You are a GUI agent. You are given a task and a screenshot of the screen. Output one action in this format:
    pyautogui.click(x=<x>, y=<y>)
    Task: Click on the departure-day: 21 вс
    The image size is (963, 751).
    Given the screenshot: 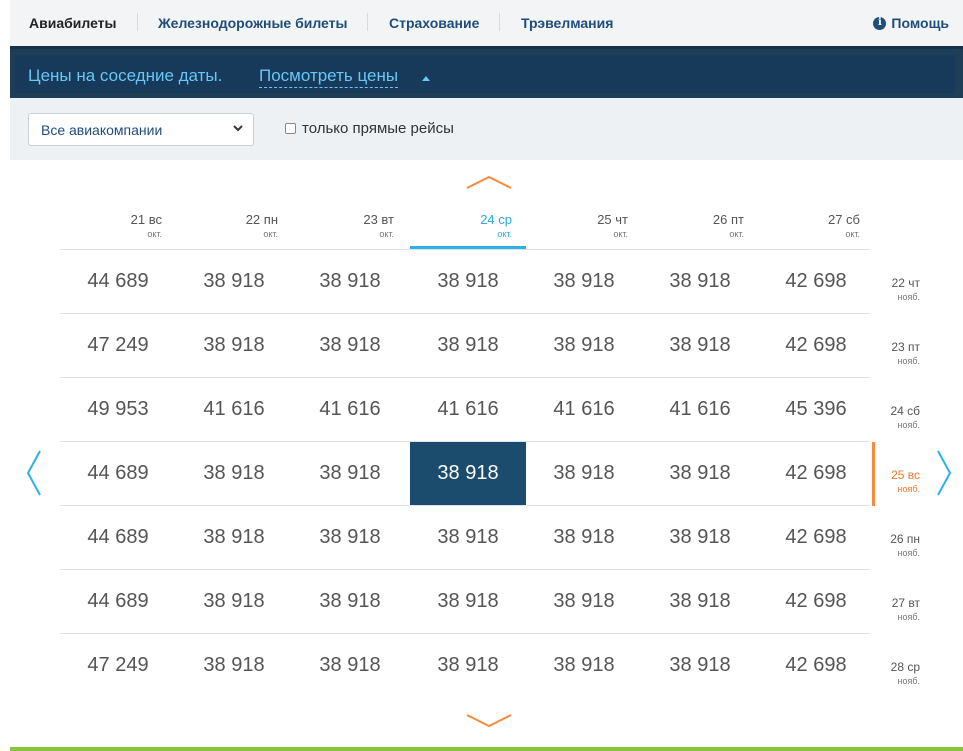 What is the action you would take?
    pyautogui.click(x=146, y=219)
    